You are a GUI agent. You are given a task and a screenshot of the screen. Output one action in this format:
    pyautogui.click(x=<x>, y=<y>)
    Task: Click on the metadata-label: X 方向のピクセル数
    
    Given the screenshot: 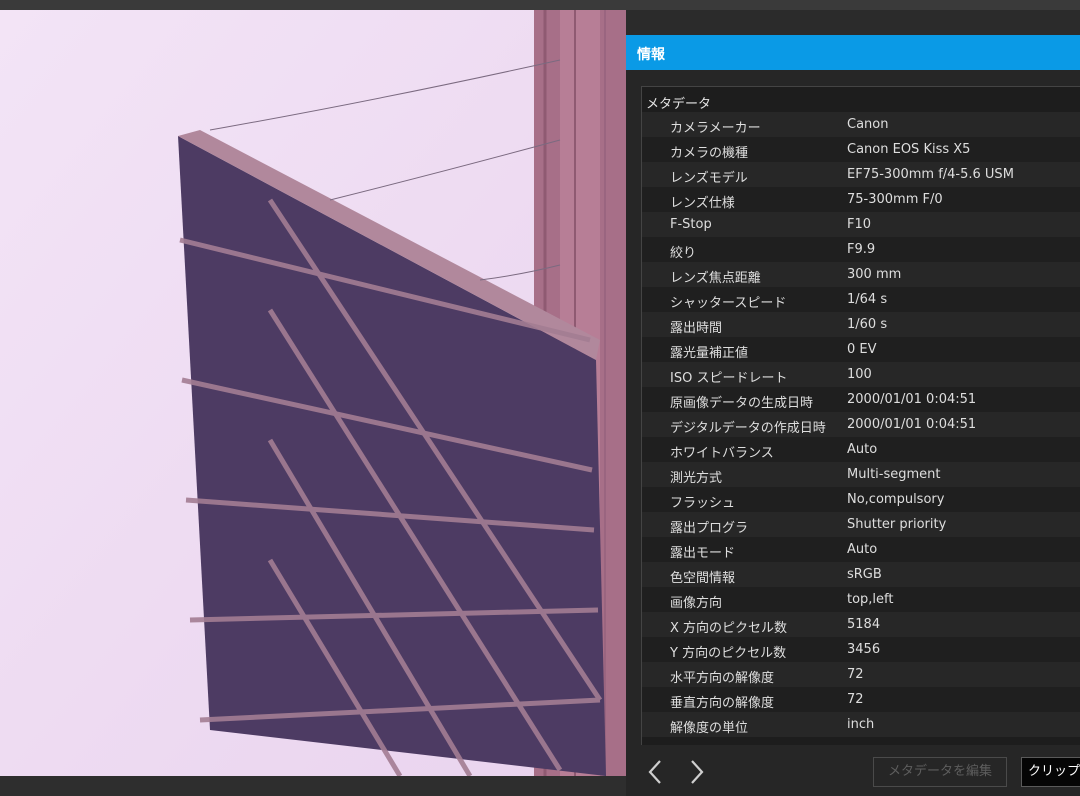 What is the action you would take?
    pyautogui.click(x=729, y=628)
    